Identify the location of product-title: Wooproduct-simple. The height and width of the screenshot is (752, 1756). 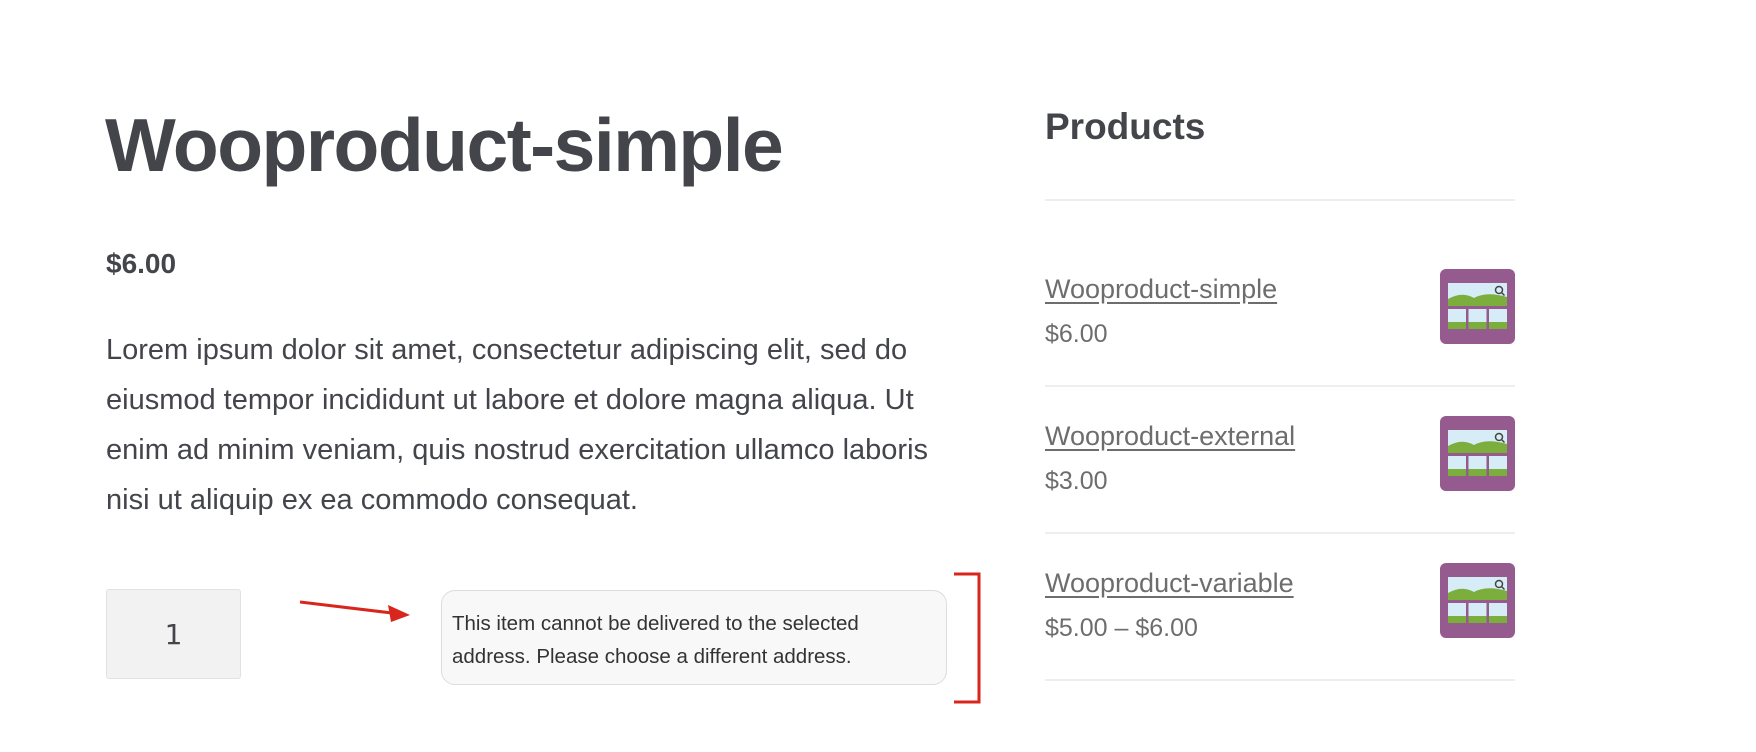
(444, 145).